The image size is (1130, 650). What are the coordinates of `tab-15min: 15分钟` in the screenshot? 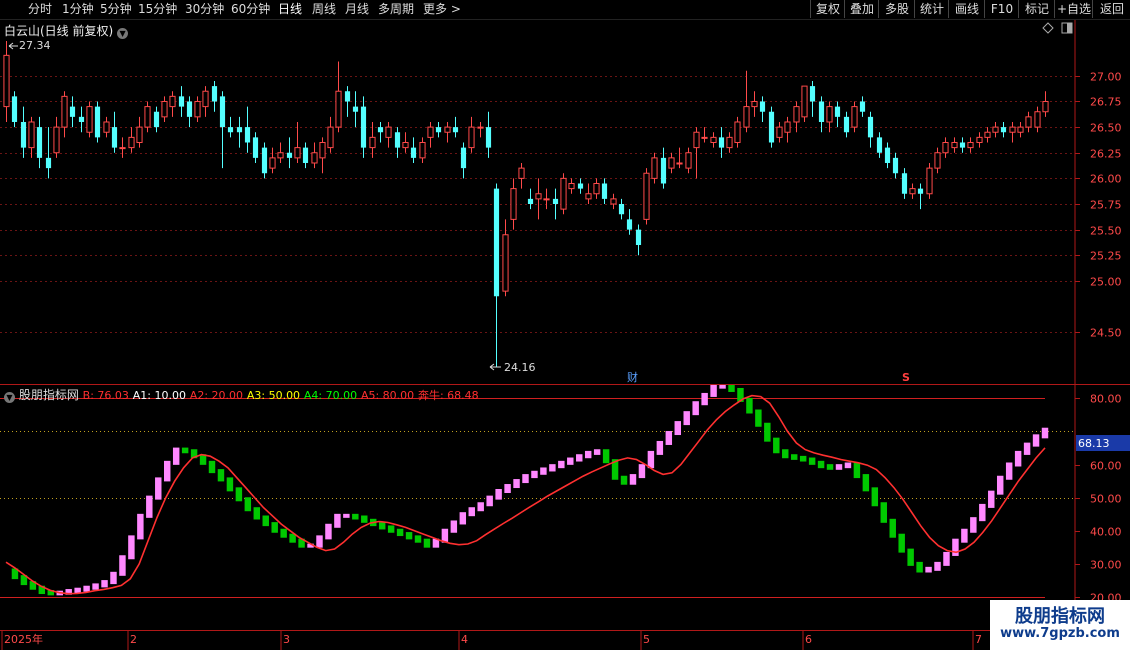 It's located at (157, 9).